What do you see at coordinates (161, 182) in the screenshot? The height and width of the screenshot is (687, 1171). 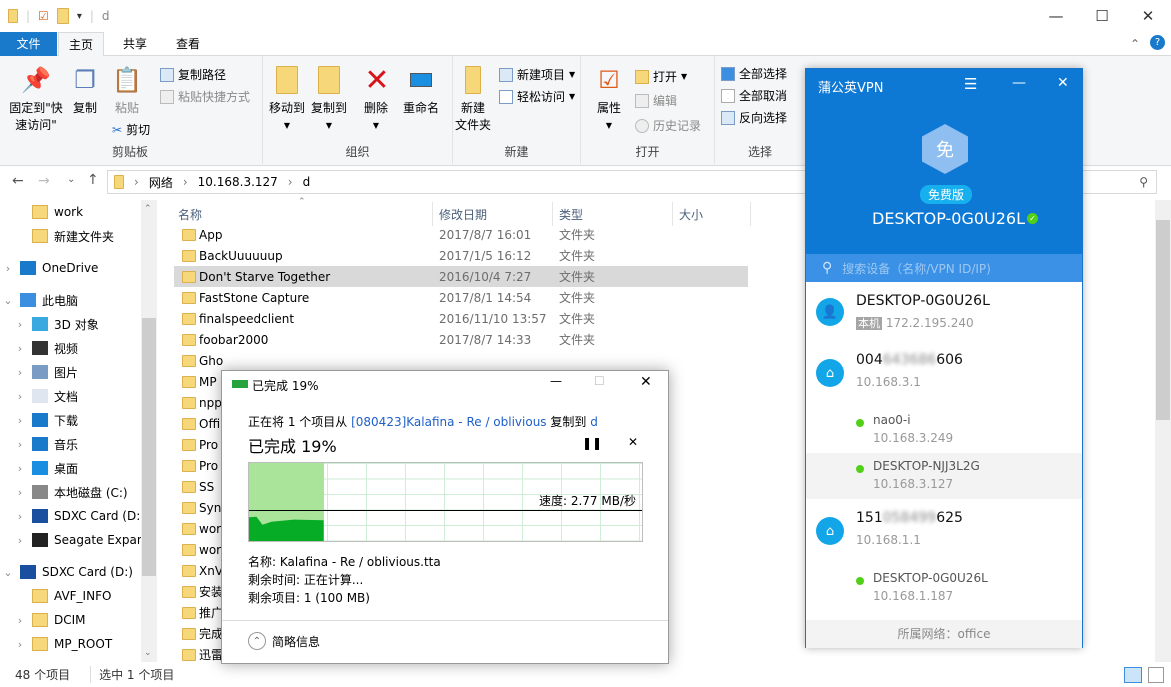 I see `breadcrumb-network: 网络` at bounding box center [161, 182].